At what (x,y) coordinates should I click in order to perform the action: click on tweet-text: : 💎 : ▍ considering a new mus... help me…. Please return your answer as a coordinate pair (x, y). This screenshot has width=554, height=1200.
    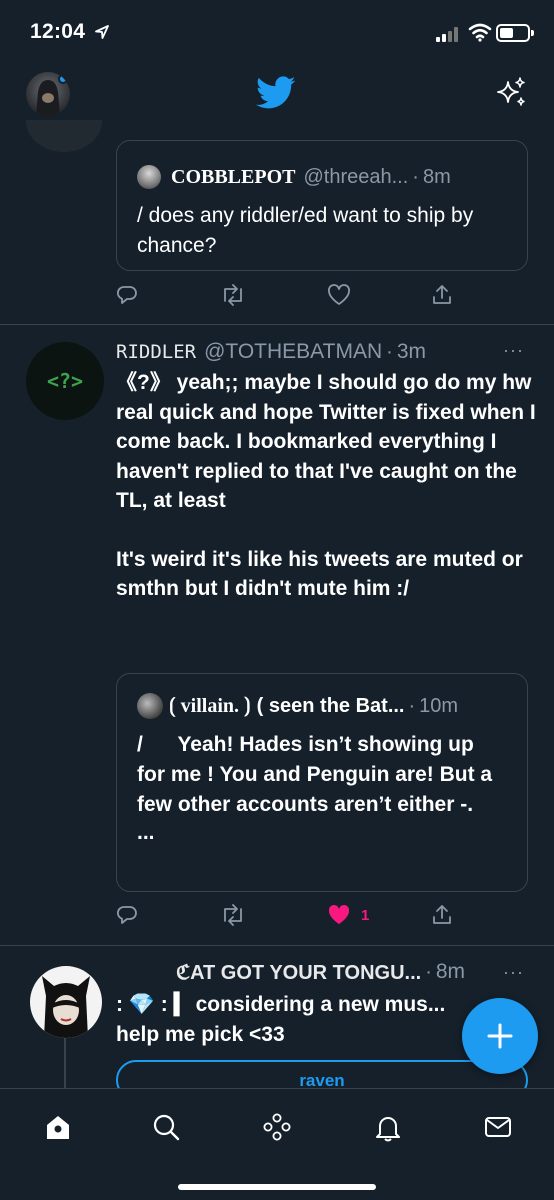
    Looking at the image, I should click on (286, 1019).